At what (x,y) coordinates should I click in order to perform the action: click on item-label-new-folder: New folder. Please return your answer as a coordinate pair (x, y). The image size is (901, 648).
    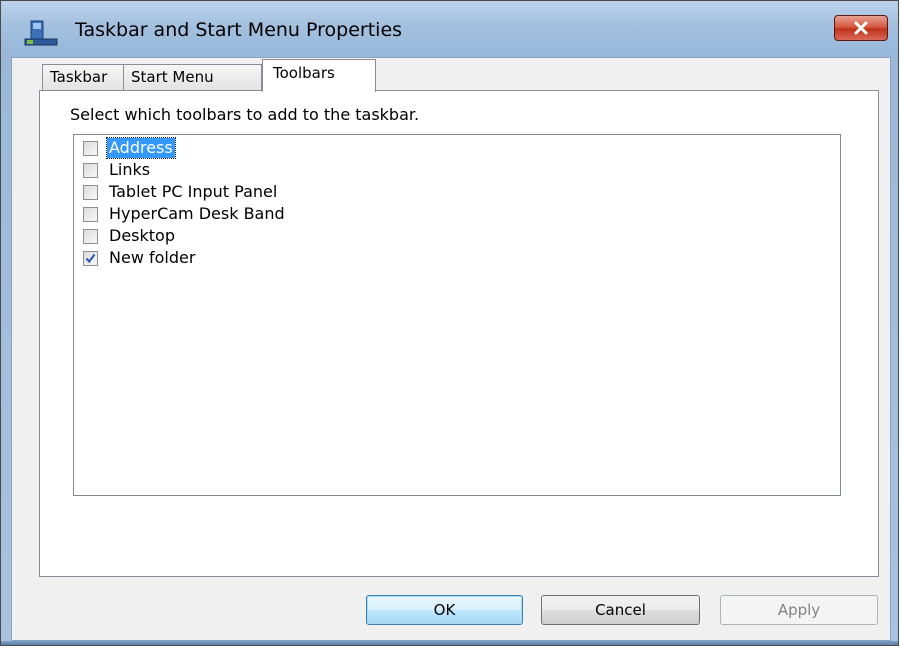
    Looking at the image, I should click on (152, 257).